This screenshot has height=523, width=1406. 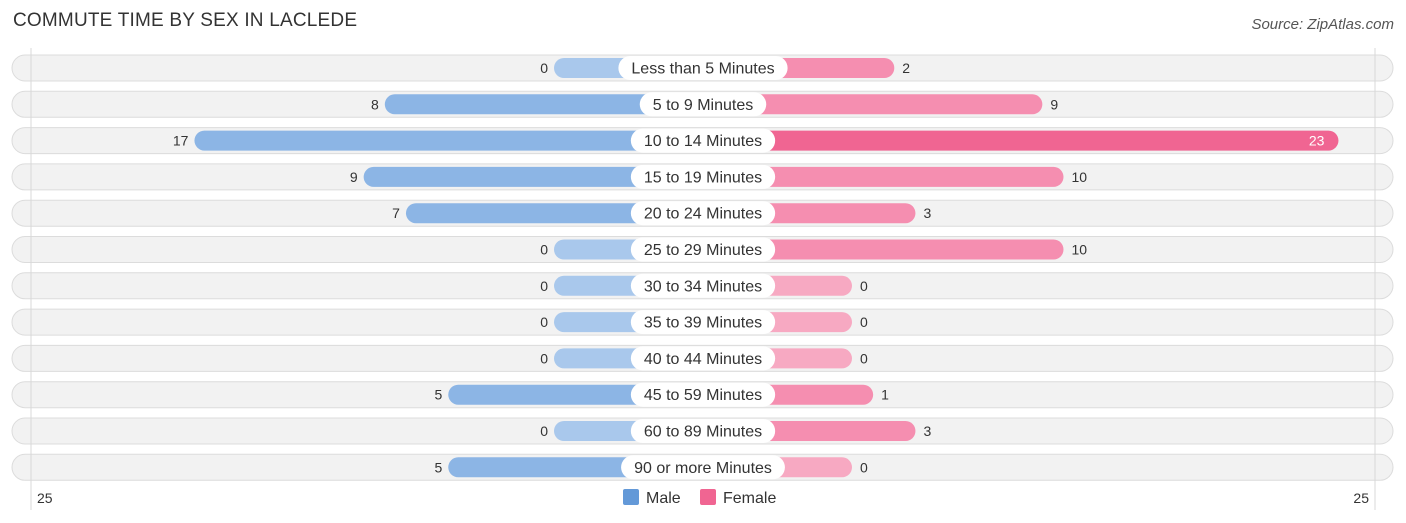 I want to click on chart-row: 8 9 5 to 9 Minutes, so click(x=702, y=104).